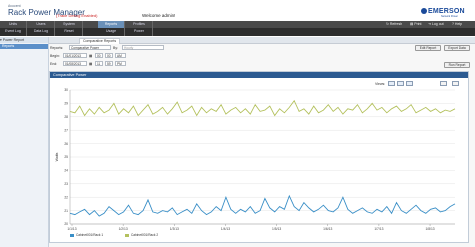 This screenshot has width=475, height=247. Describe the element at coordinates (66, 157) in the screenshot. I see `y-tick-label: 25` at that location.